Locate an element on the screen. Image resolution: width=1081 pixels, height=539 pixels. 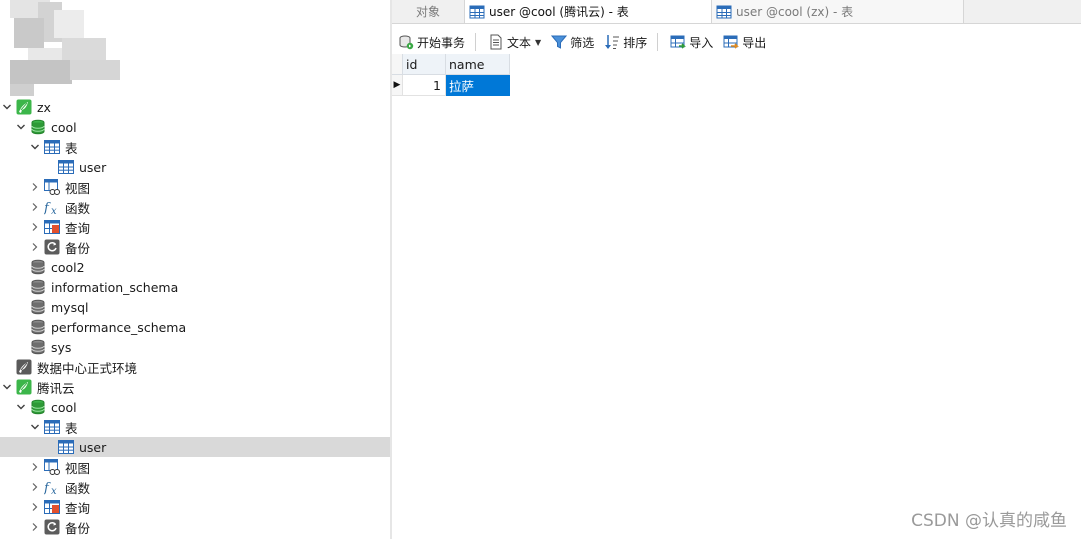
filter-icon is located at coordinates (559, 42).